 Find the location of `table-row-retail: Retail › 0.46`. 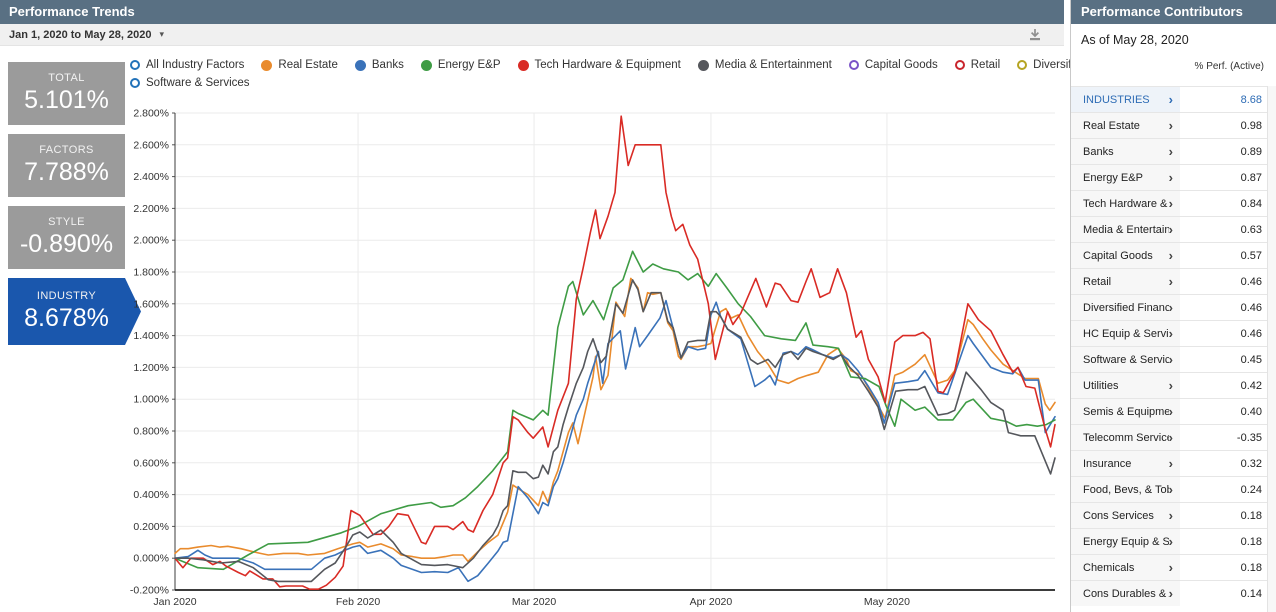

table-row-retail: Retail › 0.46 is located at coordinates (1173, 281).